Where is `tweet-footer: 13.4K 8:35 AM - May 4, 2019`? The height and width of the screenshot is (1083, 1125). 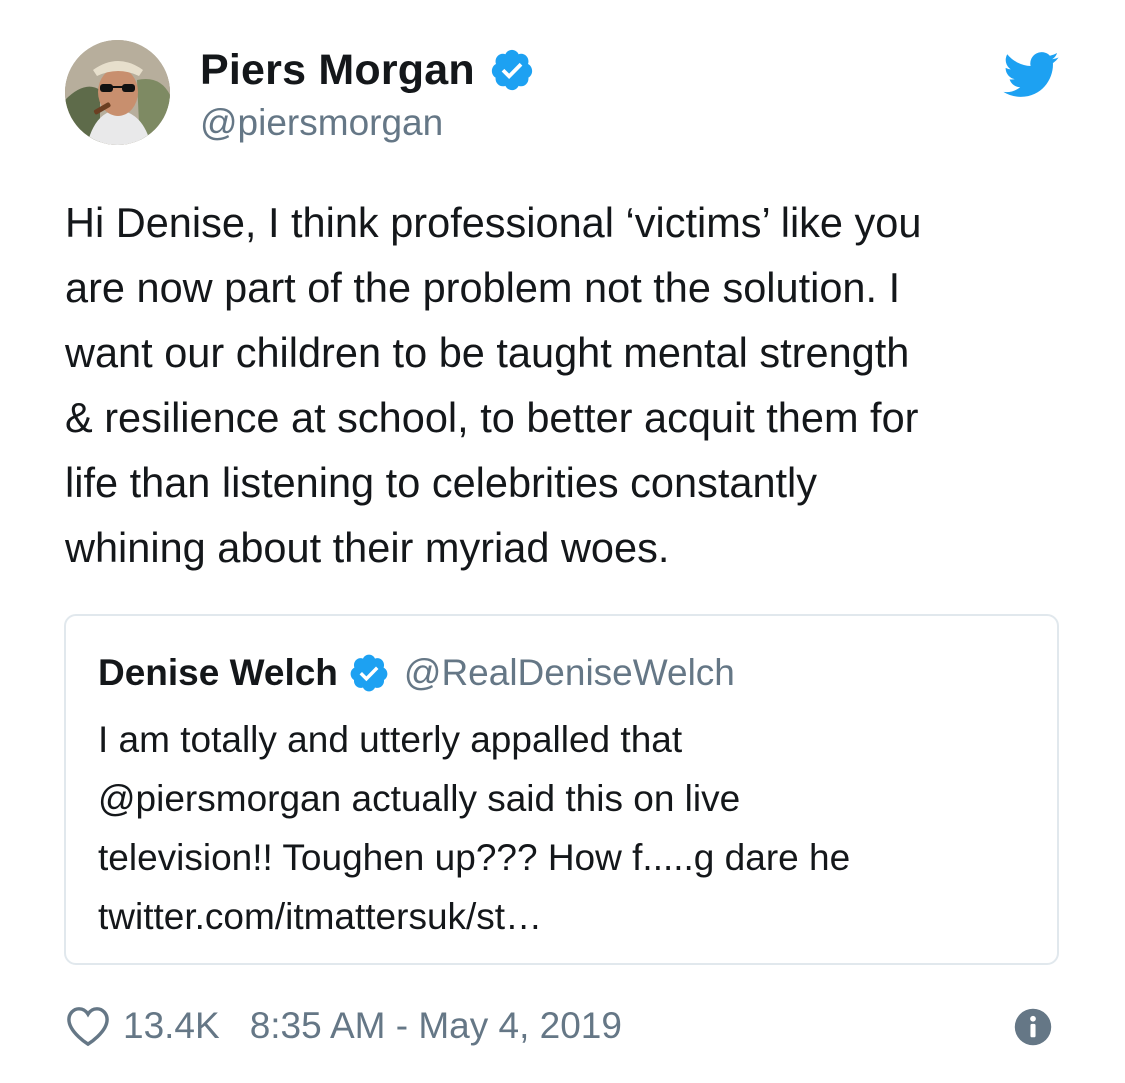
tweet-footer: 13.4K 8:35 AM - May 4, 2019 is located at coordinates (343, 1026).